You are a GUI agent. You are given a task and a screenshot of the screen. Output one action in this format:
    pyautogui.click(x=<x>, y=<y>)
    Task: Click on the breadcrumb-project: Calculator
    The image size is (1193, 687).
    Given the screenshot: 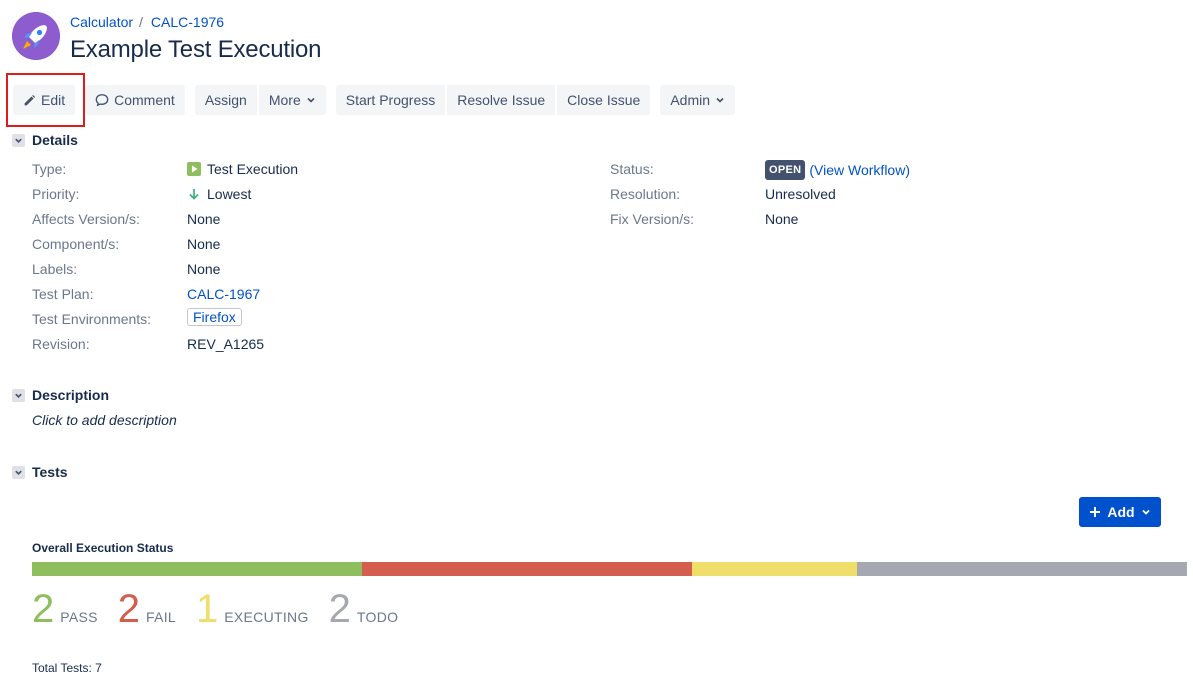 What is the action you would take?
    pyautogui.click(x=101, y=22)
    